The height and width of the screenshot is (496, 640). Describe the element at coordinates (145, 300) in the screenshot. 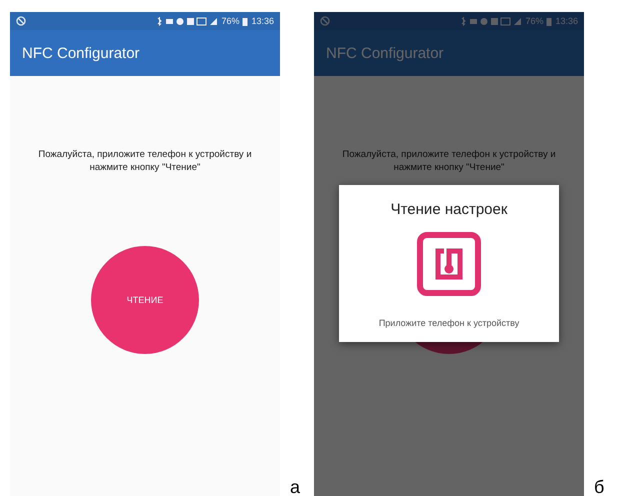

I see `read-button: ЧТЕНИЕ` at that location.